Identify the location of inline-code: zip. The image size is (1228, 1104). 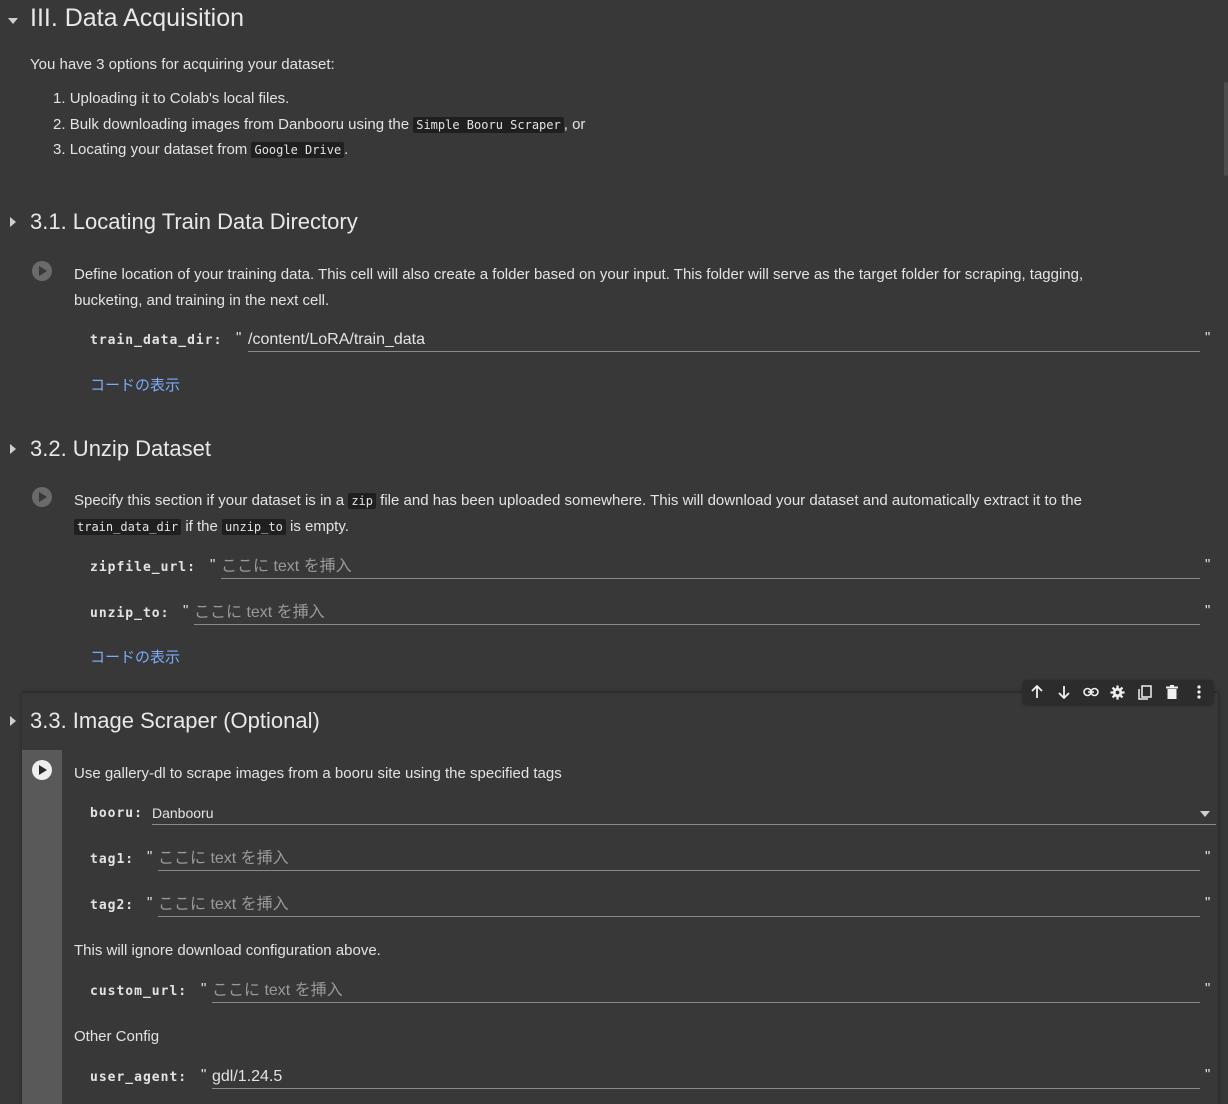
(362, 501).